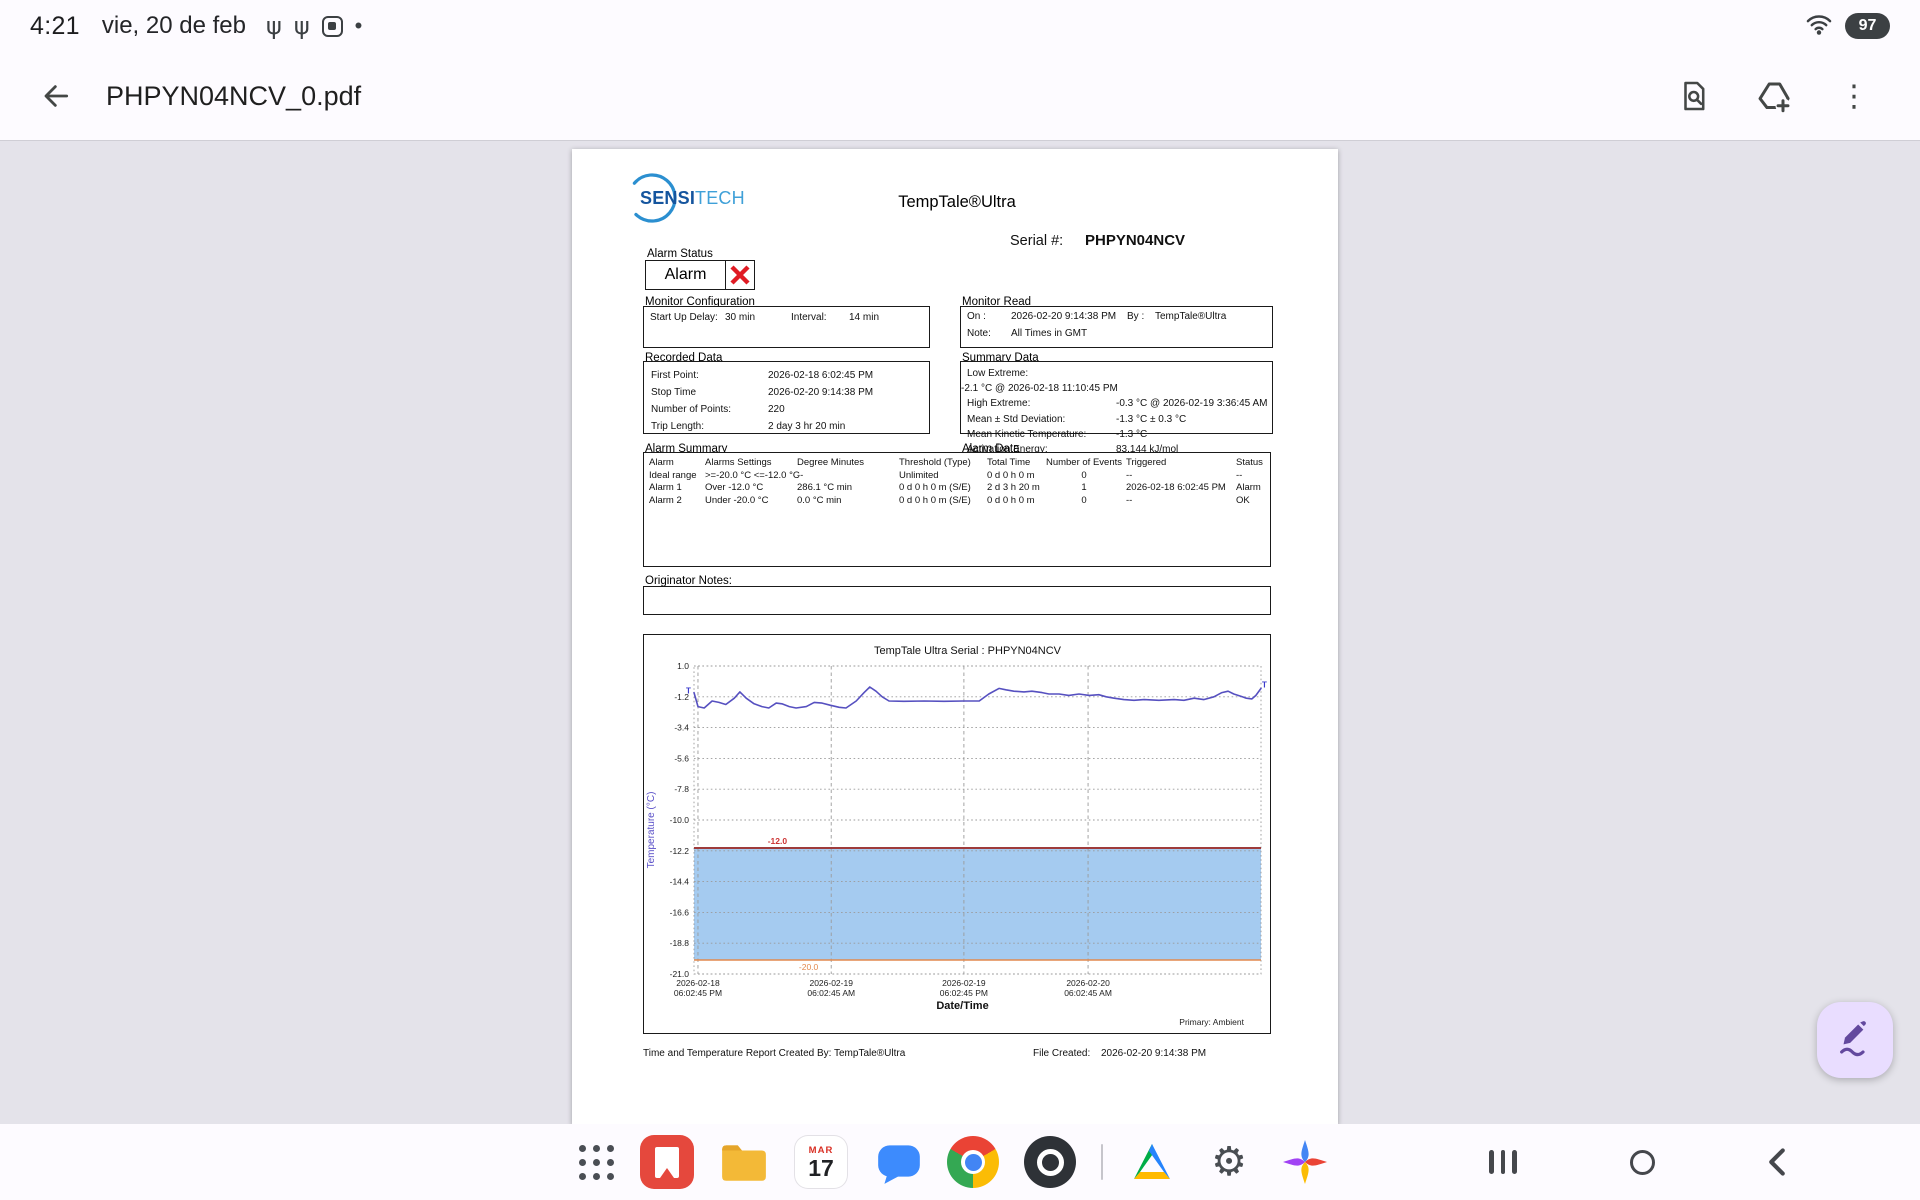 The width and height of the screenshot is (1920, 1200). Describe the element at coordinates (957, 600) in the screenshot. I see `originator-notes-box` at that location.